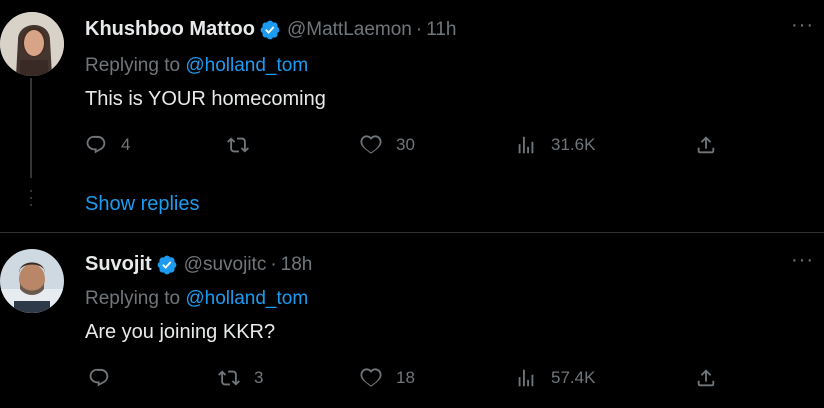 This screenshot has width=824, height=408. I want to click on like-button: 18, so click(387, 378).